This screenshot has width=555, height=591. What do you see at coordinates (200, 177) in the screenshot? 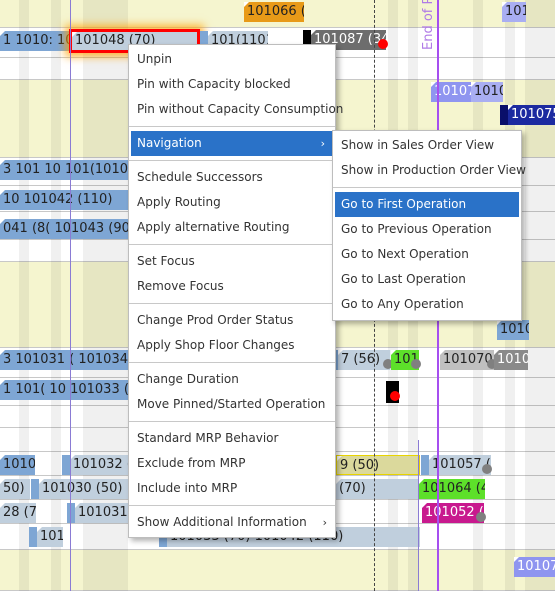
I see `menu-item-label: Schedule Successors` at bounding box center [200, 177].